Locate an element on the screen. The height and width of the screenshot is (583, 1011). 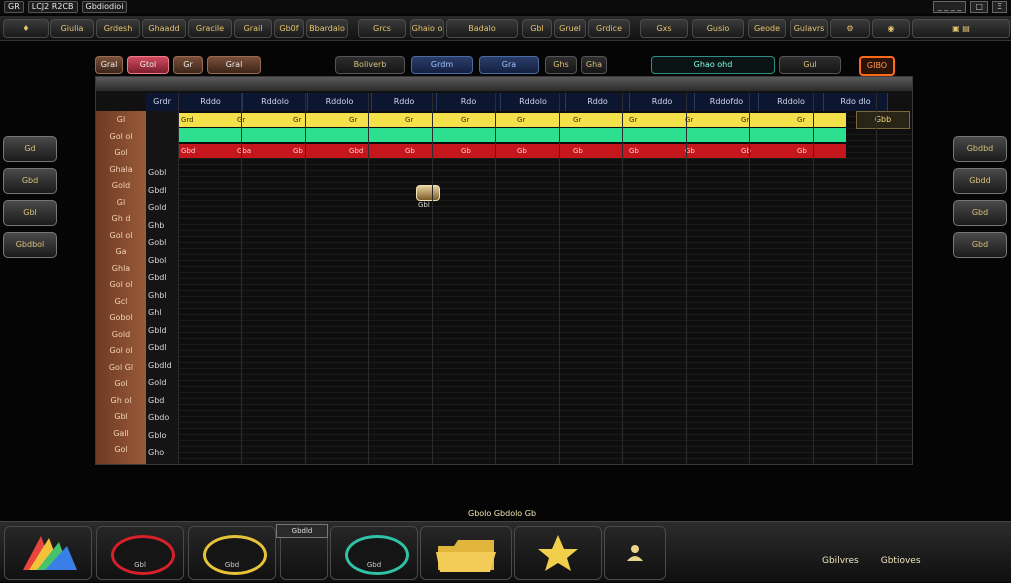
column-header: Grdr is located at coordinates (162, 102).